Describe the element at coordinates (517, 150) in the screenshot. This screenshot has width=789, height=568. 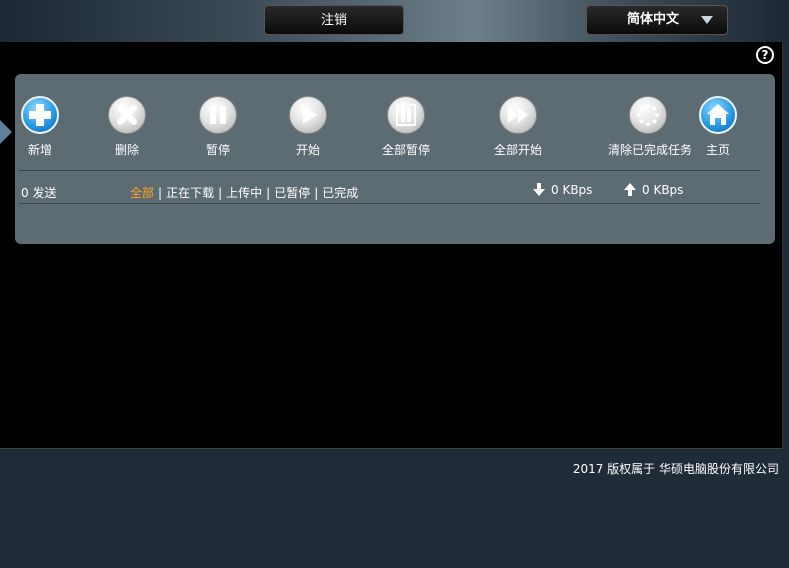
I see `start-all-label: 全部开始` at that location.